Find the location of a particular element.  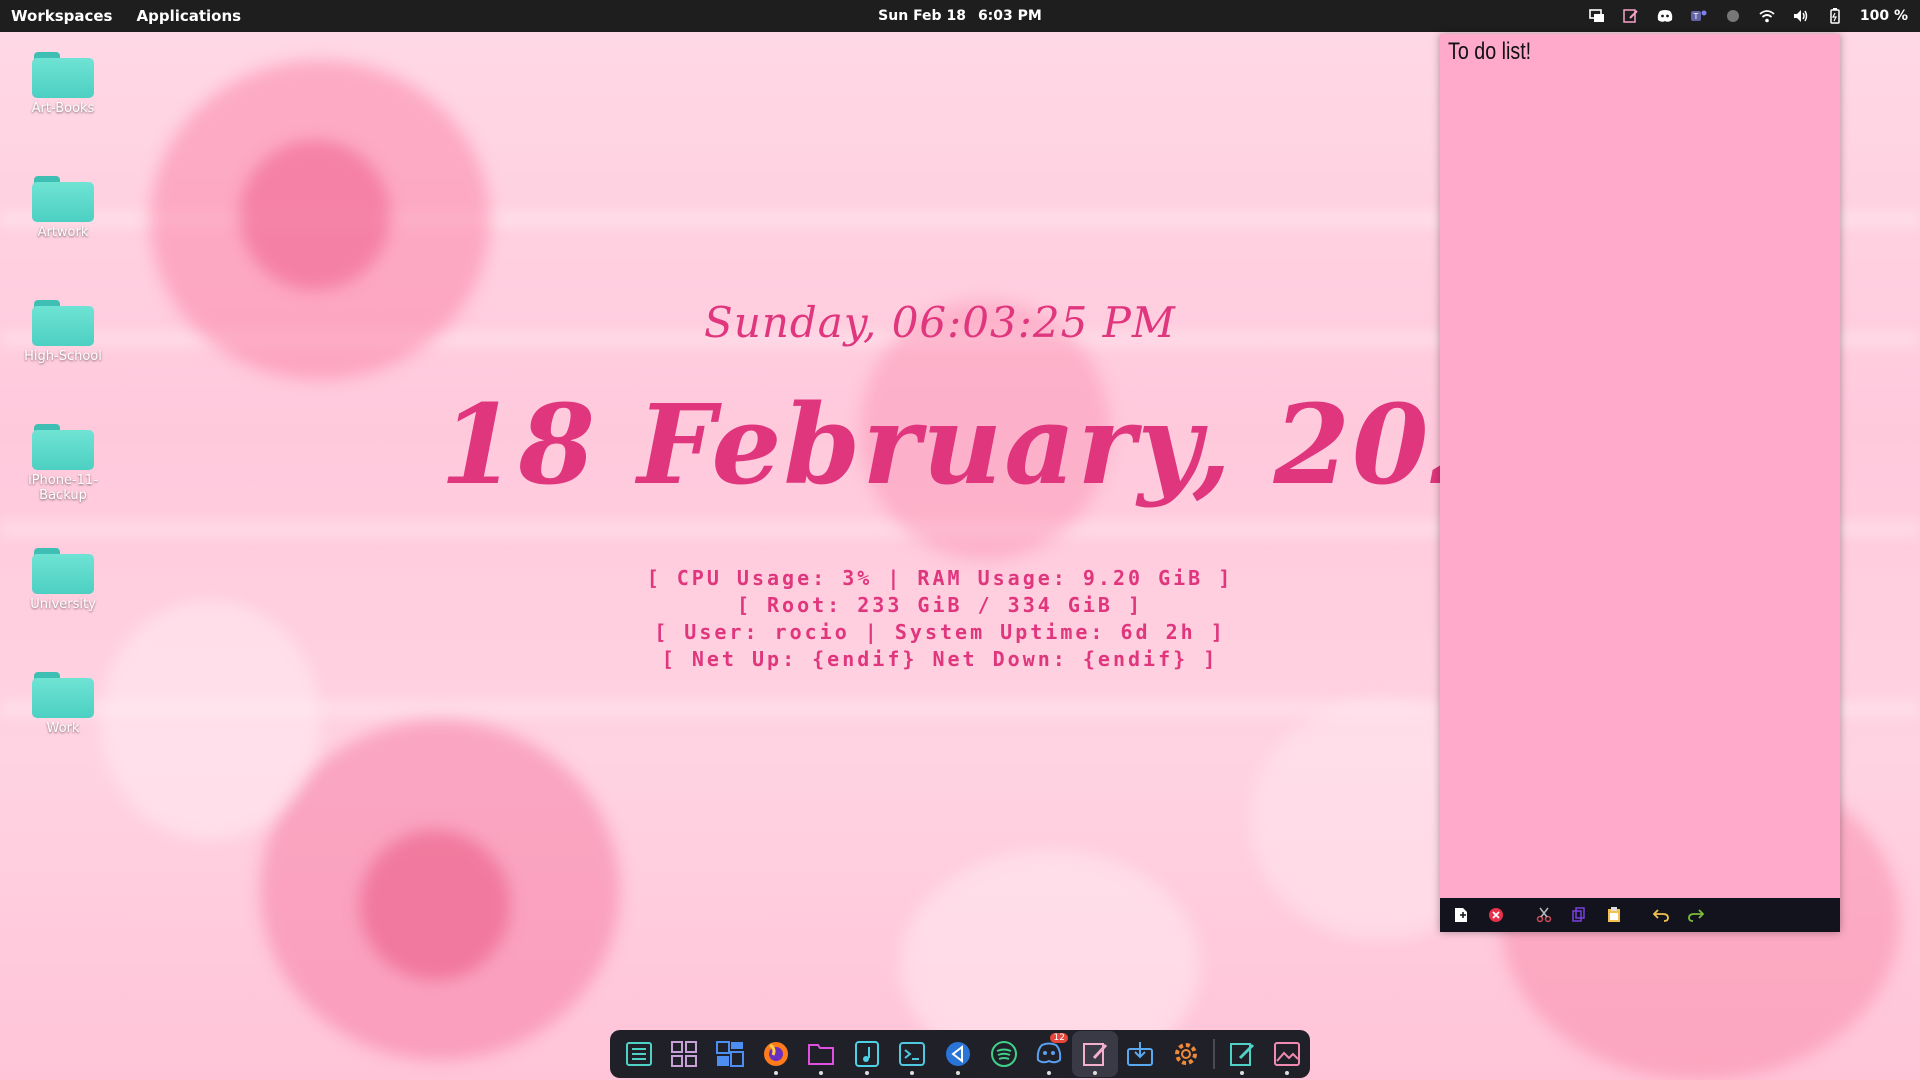

conky-stat-line: [ CPU Usage: 3% | RAM Usage: 9.20 GiB ] is located at coordinates (940, 578).